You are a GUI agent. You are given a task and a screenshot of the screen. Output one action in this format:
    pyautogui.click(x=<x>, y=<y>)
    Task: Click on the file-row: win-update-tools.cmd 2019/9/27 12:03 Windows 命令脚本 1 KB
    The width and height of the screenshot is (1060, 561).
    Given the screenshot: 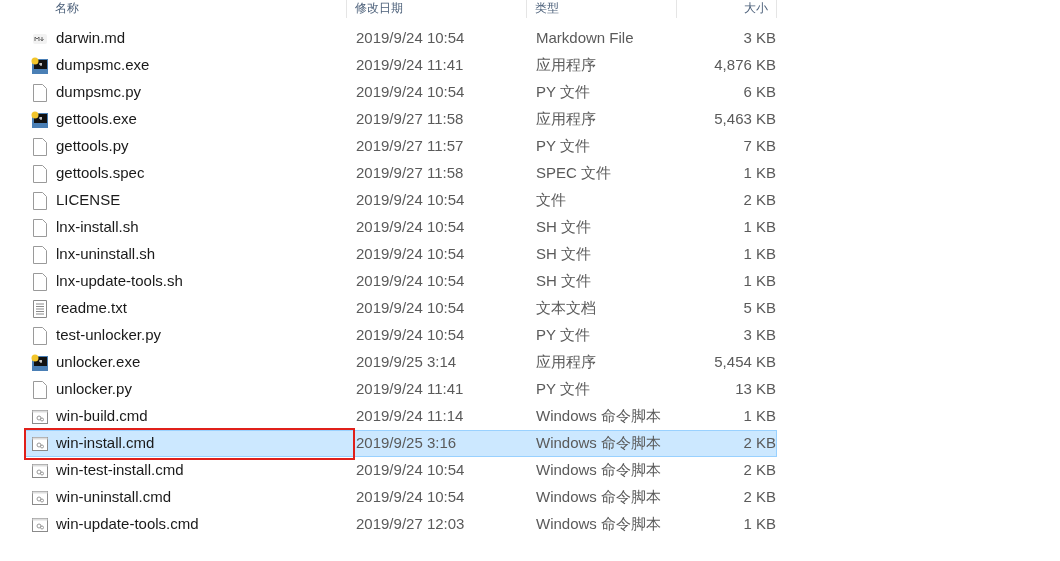 What is the action you would take?
    pyautogui.click(x=401, y=524)
    